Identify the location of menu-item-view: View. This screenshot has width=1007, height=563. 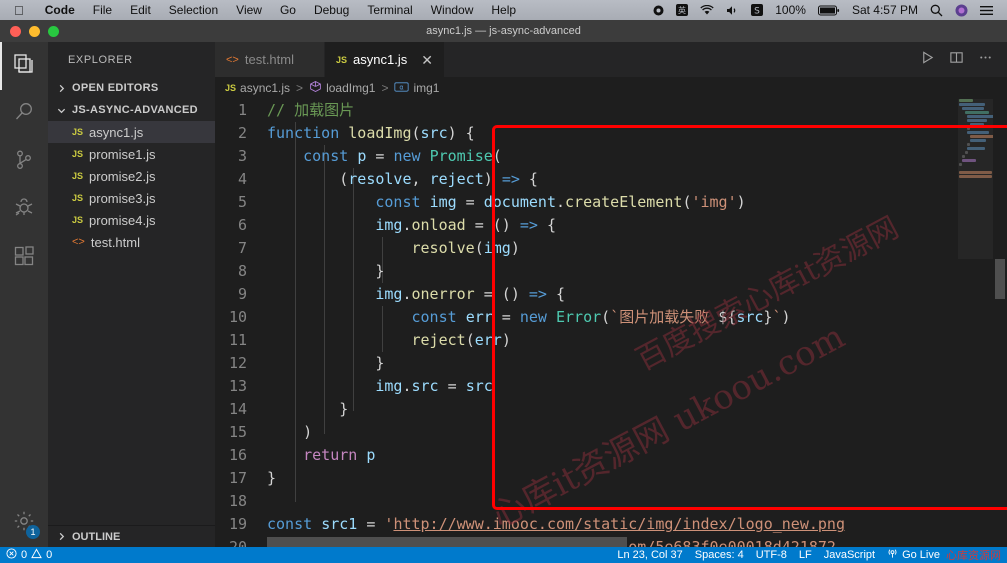
(249, 10).